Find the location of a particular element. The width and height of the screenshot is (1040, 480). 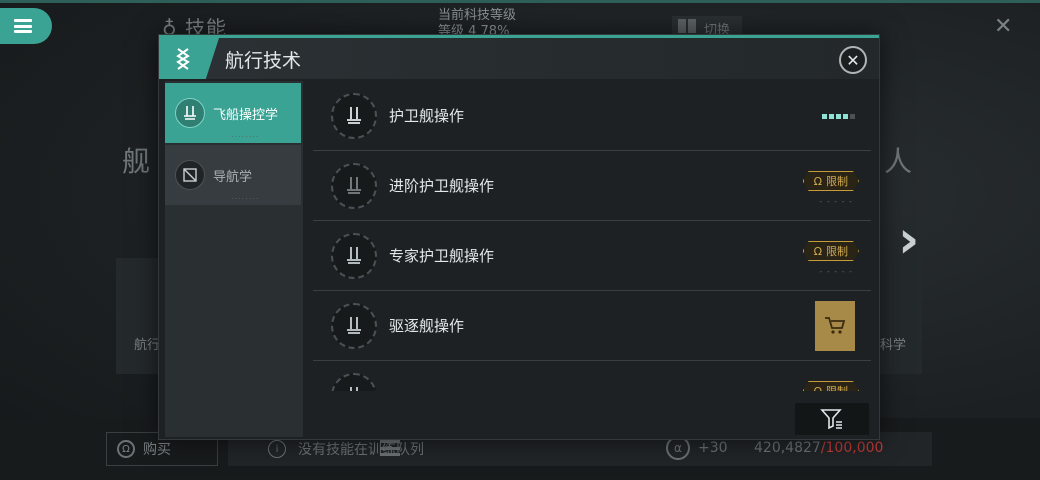

buy-label: 购买 is located at coordinates (157, 450).